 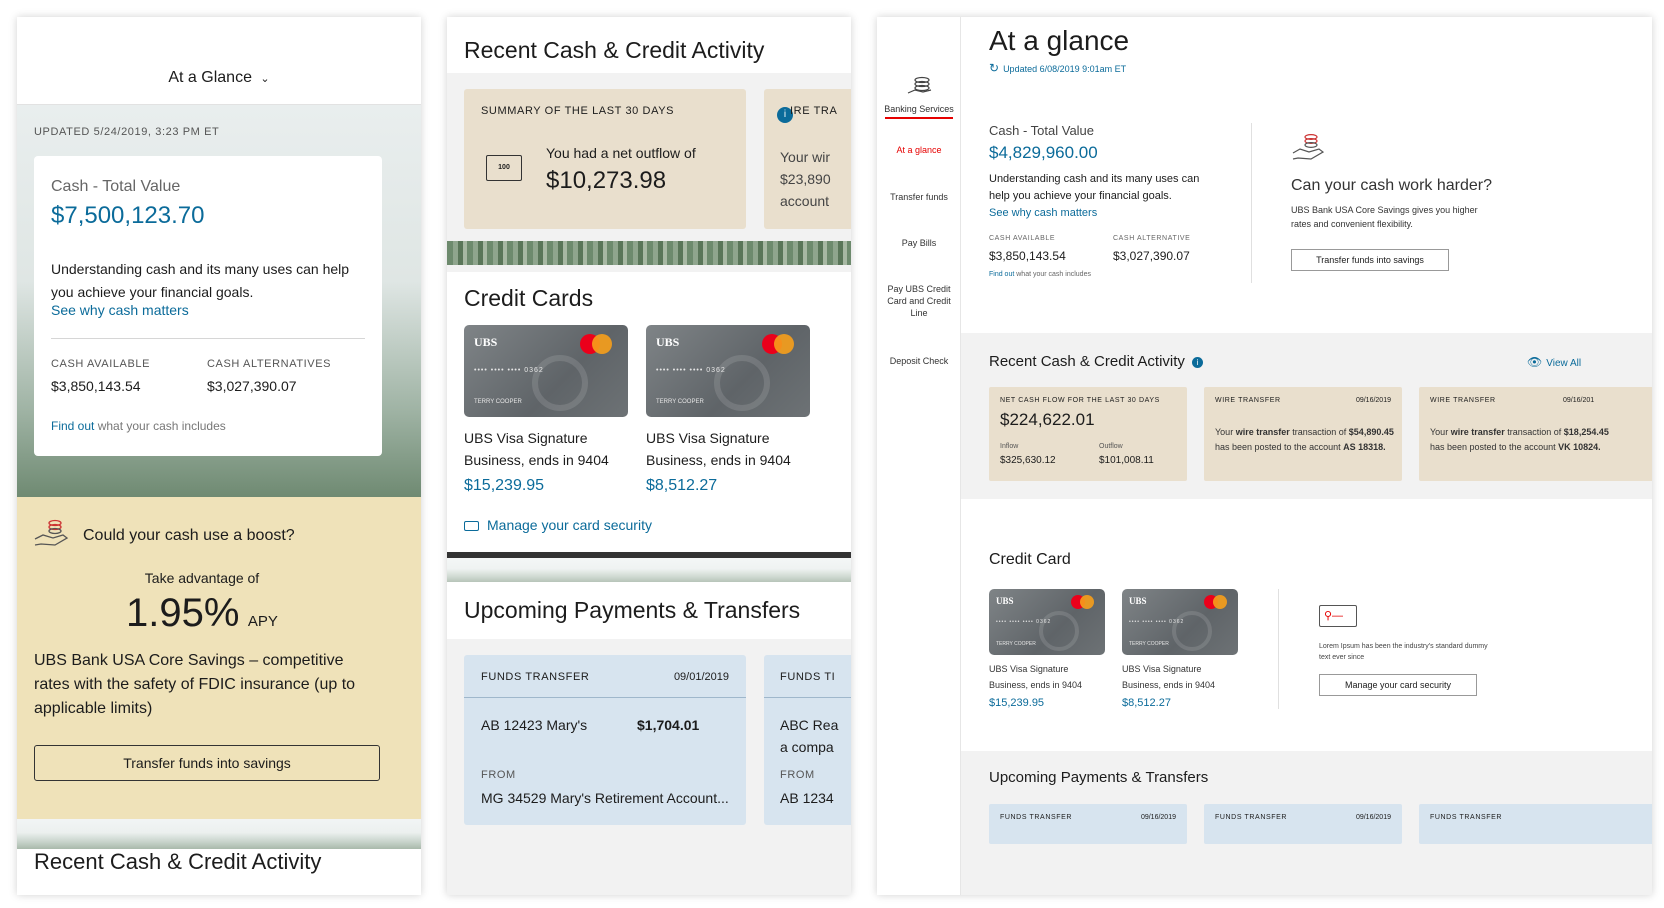 I want to click on manage-card-security-button: Manage your card security, so click(x=1398, y=685).